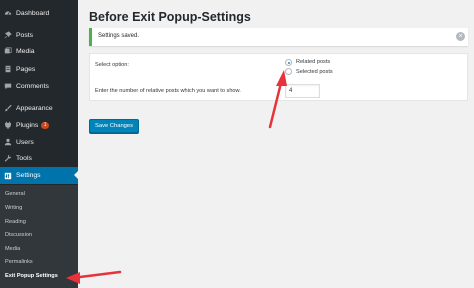 This screenshot has width=474, height=288. What do you see at coordinates (39, 69) in the screenshot?
I see `sidebar-item-pages: Pages` at bounding box center [39, 69].